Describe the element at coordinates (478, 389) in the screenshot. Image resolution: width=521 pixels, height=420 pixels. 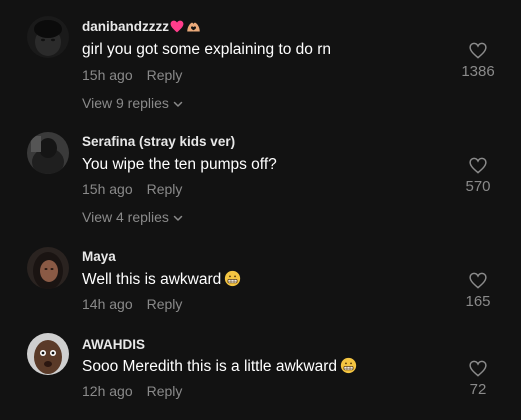
I see `like-count: 72` at that location.